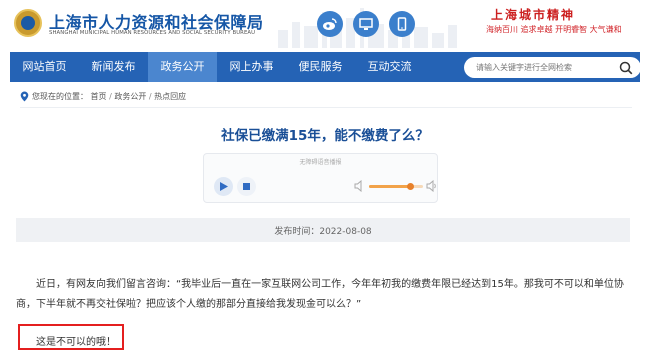 This screenshot has width=650, height=354. I want to click on article-title: 社保已缴满15年，能不缴费了么？, so click(325, 136).